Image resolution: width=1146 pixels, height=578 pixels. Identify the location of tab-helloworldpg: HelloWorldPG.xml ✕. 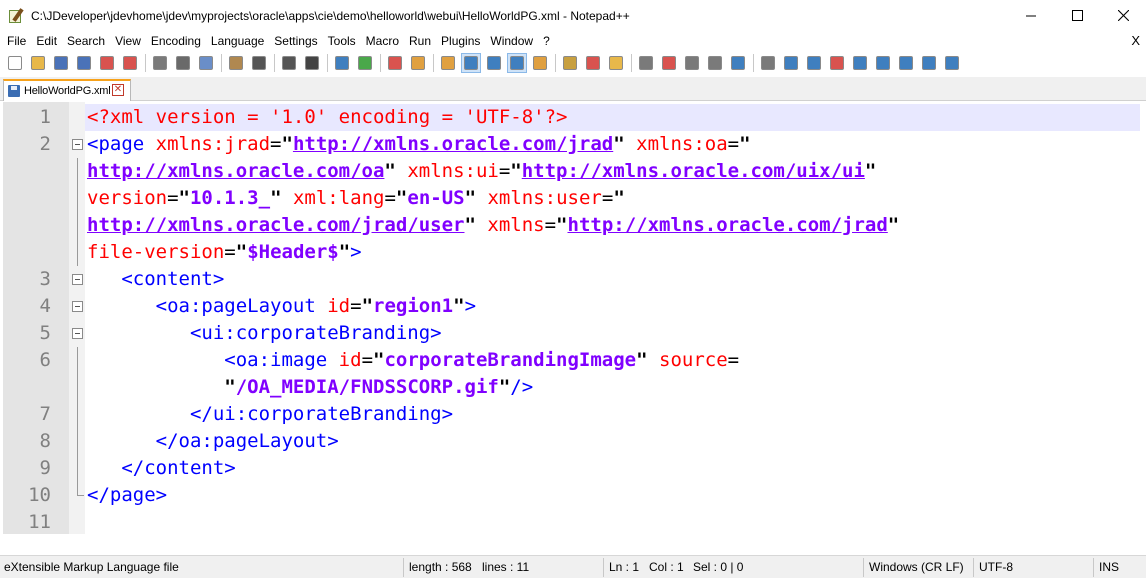
(67, 90).